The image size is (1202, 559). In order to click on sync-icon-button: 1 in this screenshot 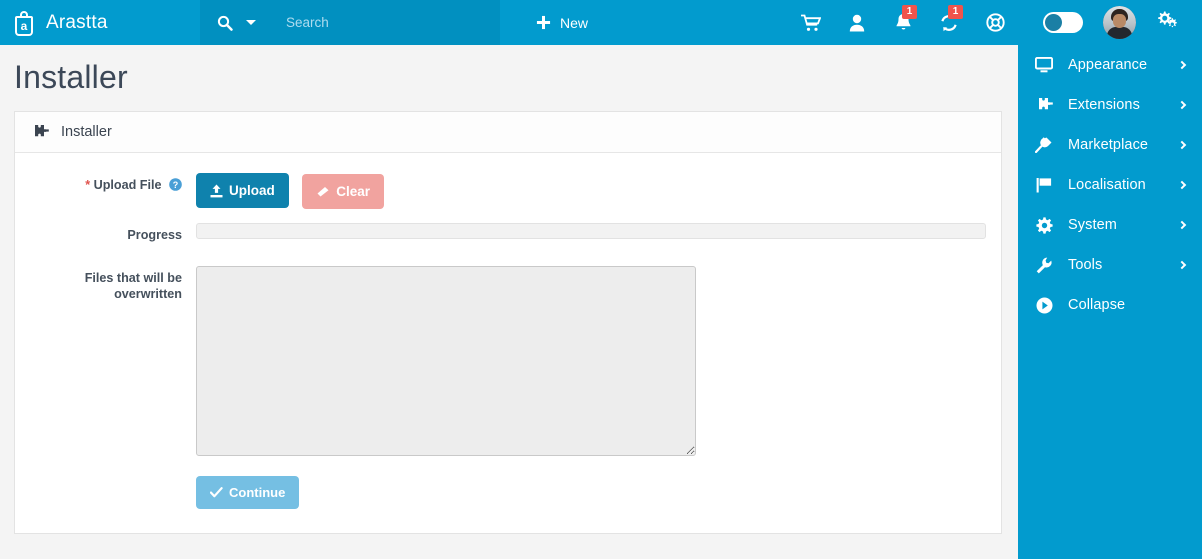, I will do `click(949, 22)`.